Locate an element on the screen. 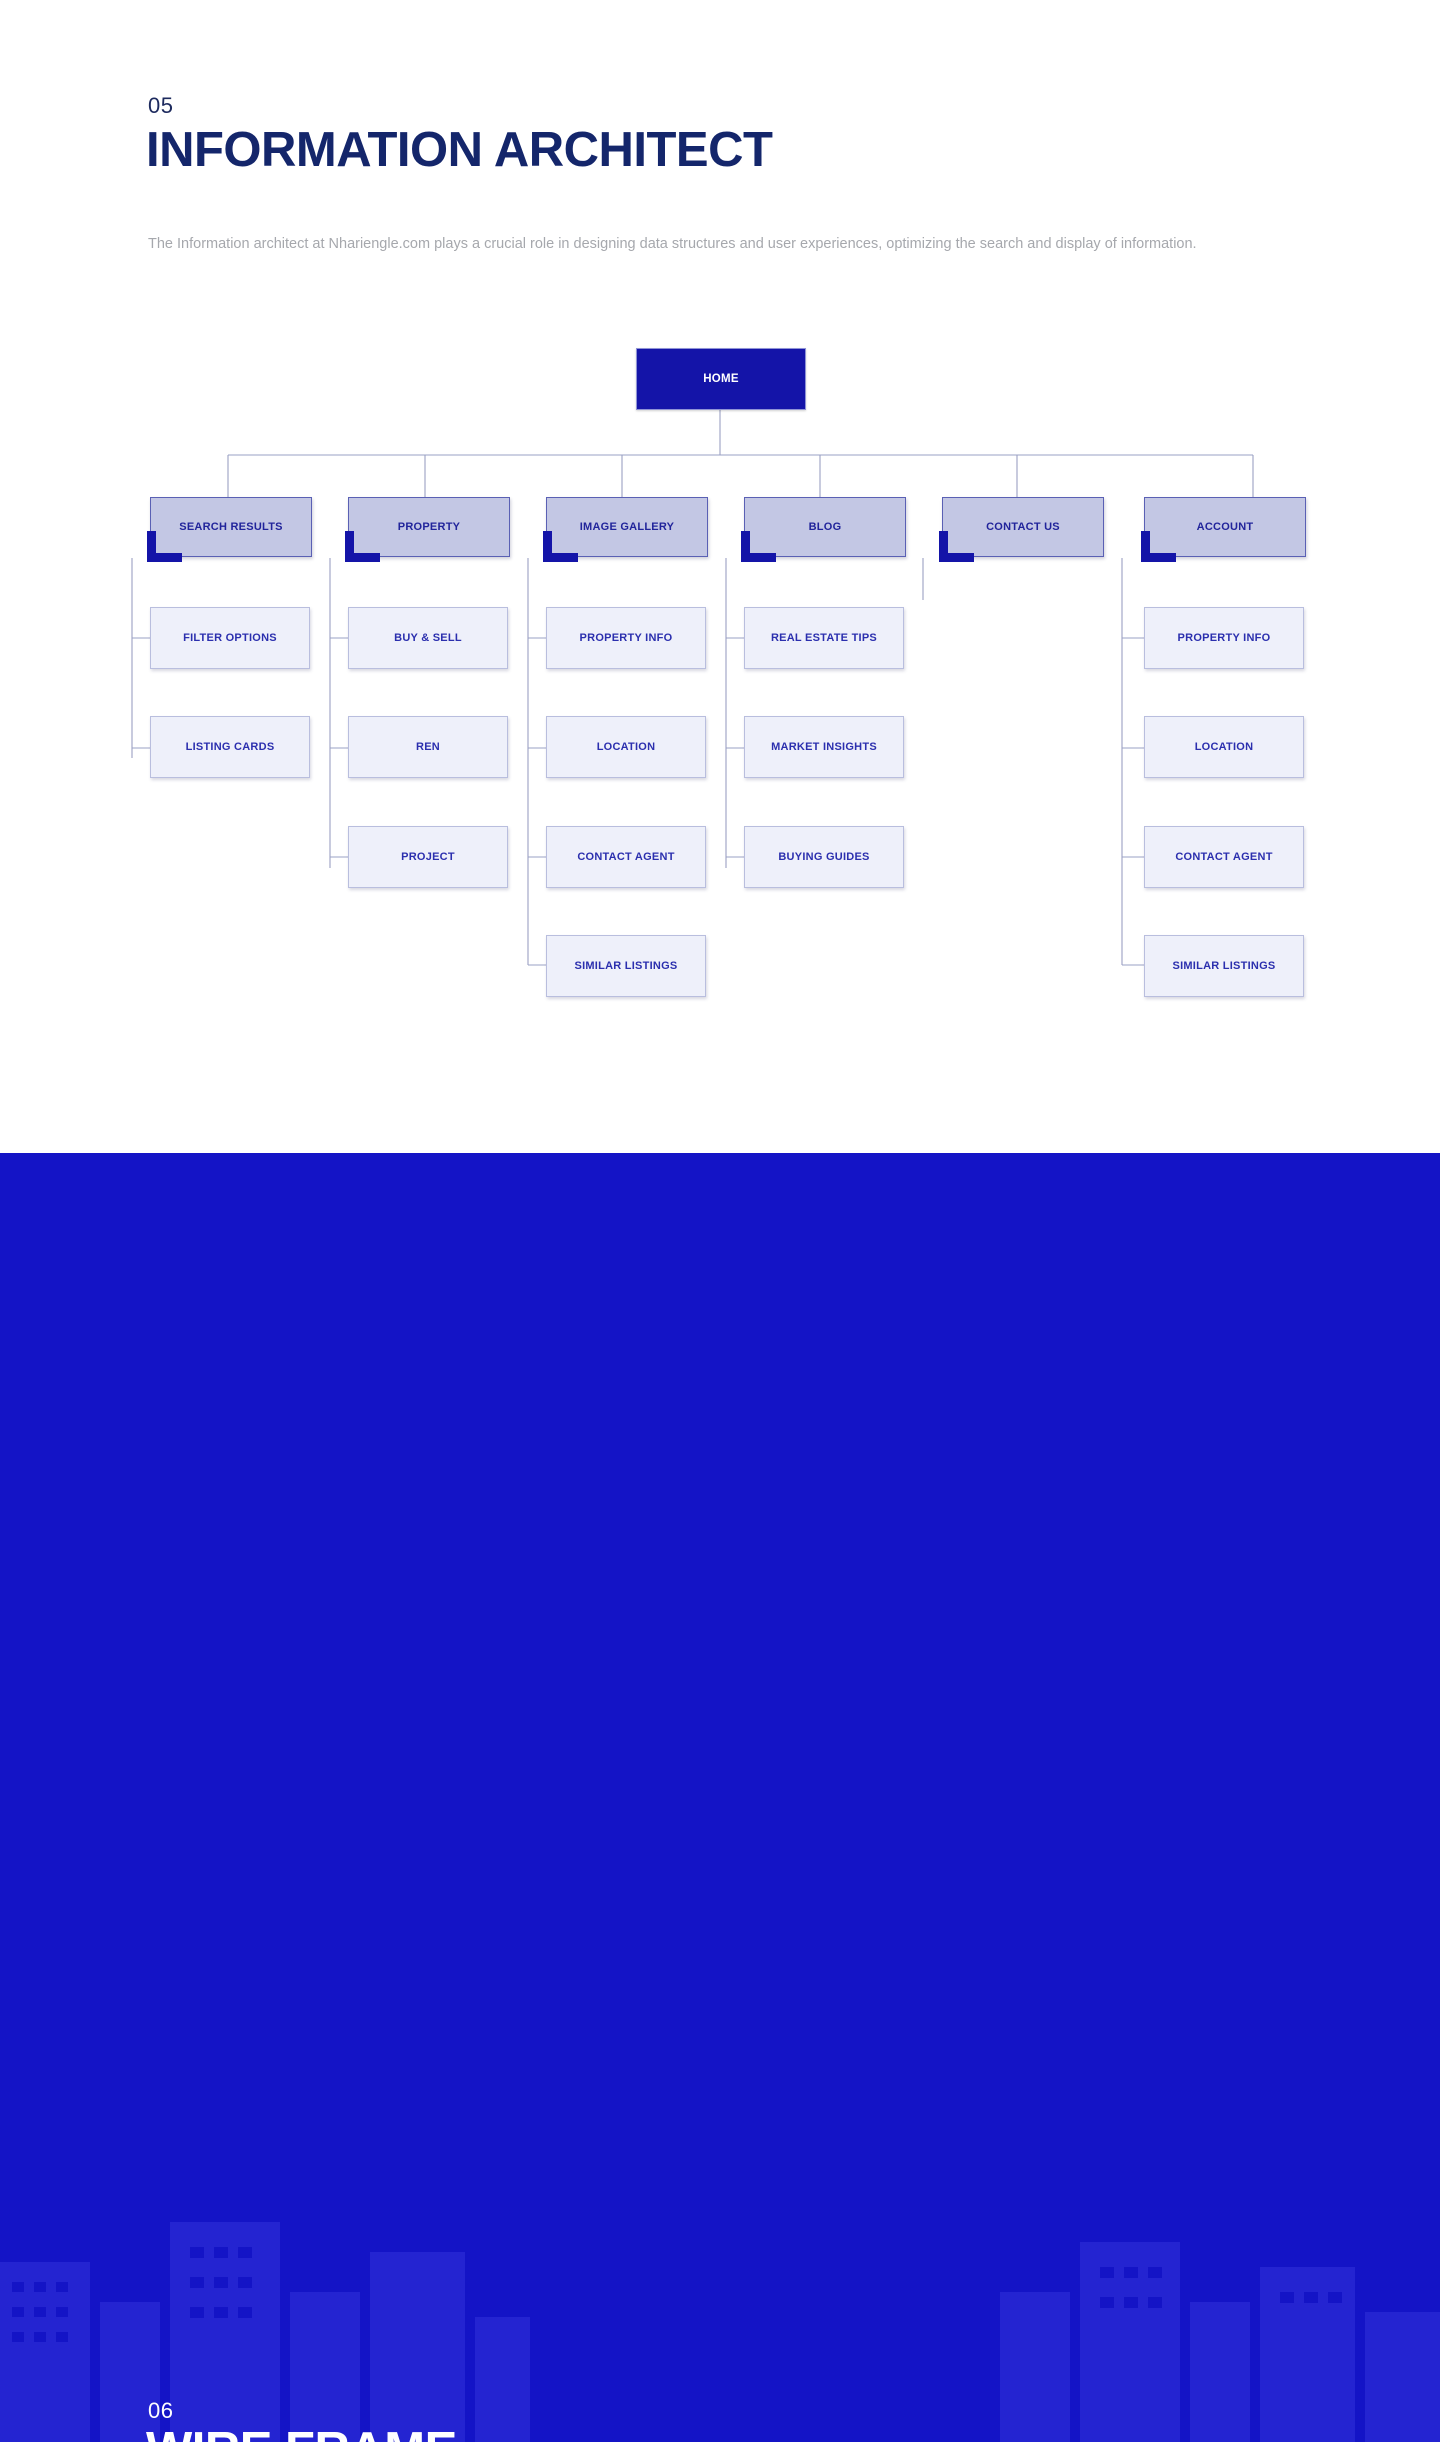 The image size is (1440, 2442). node-label: MARKET INSIGHTS is located at coordinates (824, 747).